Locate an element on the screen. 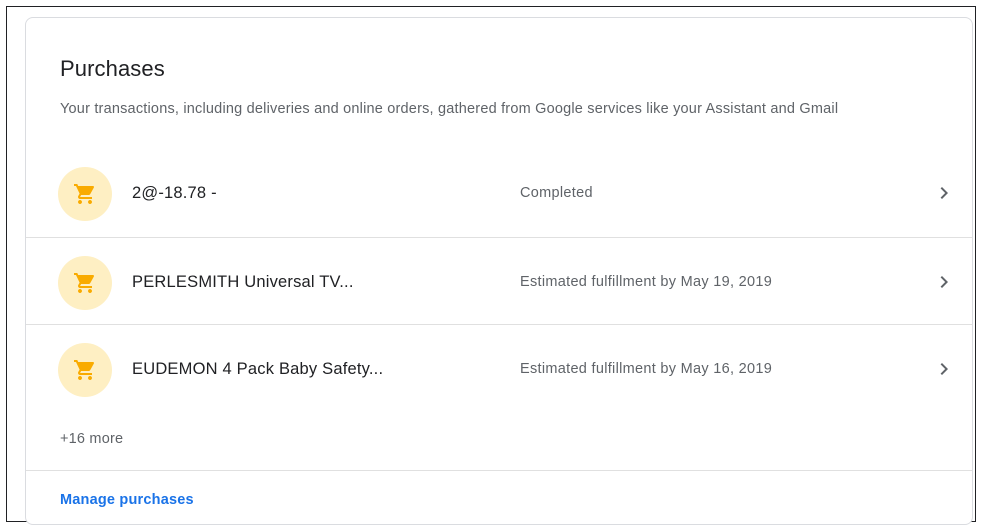 Image resolution: width=982 pixels, height=528 pixels. purchase-item-status: Estimated fulfillment by May 19, 2019 is located at coordinates (646, 282).